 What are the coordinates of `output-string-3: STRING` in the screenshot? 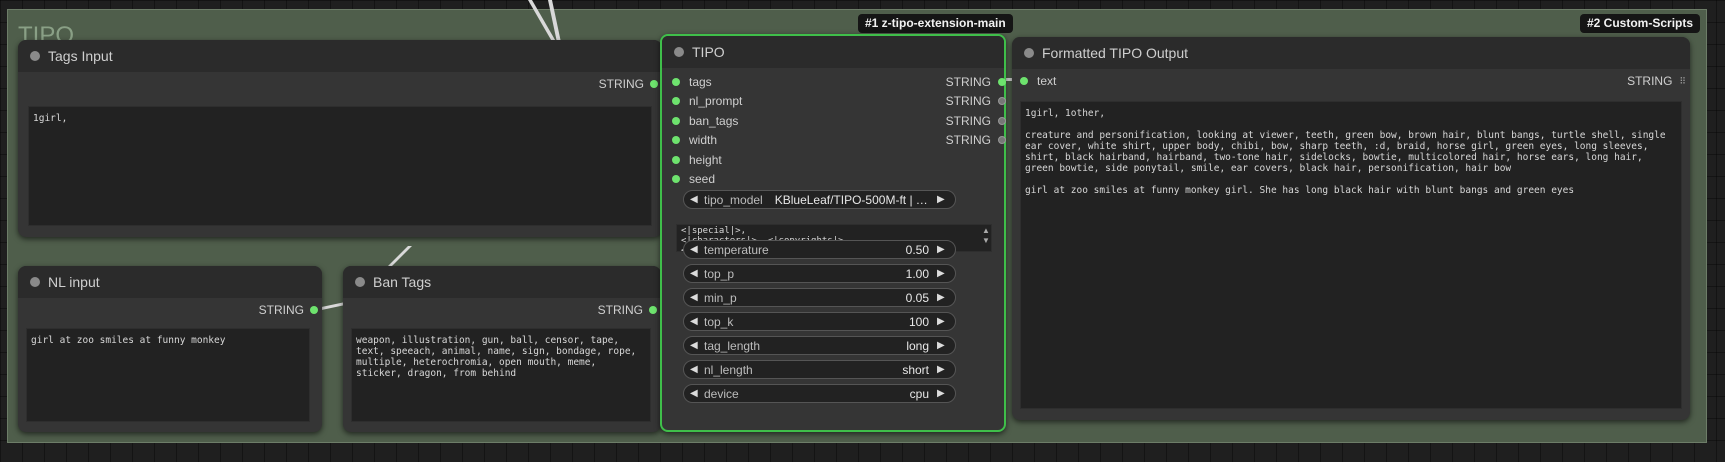 It's located at (976, 140).